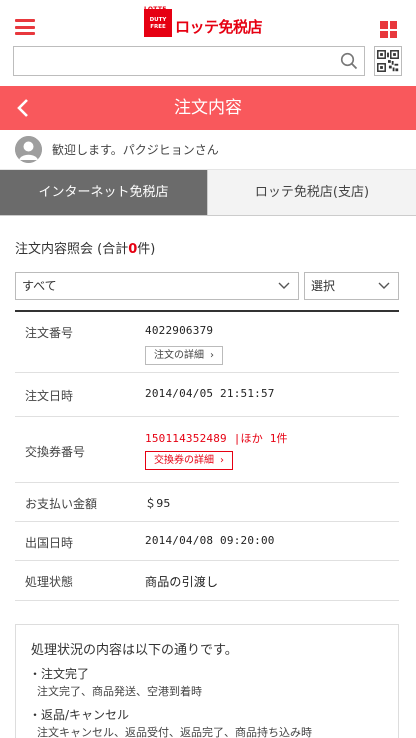 This screenshot has width=416, height=738. What do you see at coordinates (49, 543) in the screenshot?
I see `departure-label: 出国日時` at bounding box center [49, 543].